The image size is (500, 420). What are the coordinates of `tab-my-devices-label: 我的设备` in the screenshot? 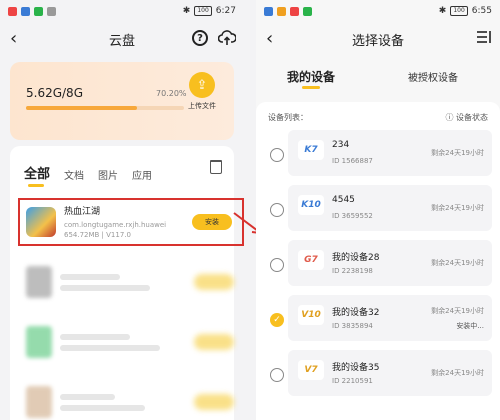 It's located at (310, 76).